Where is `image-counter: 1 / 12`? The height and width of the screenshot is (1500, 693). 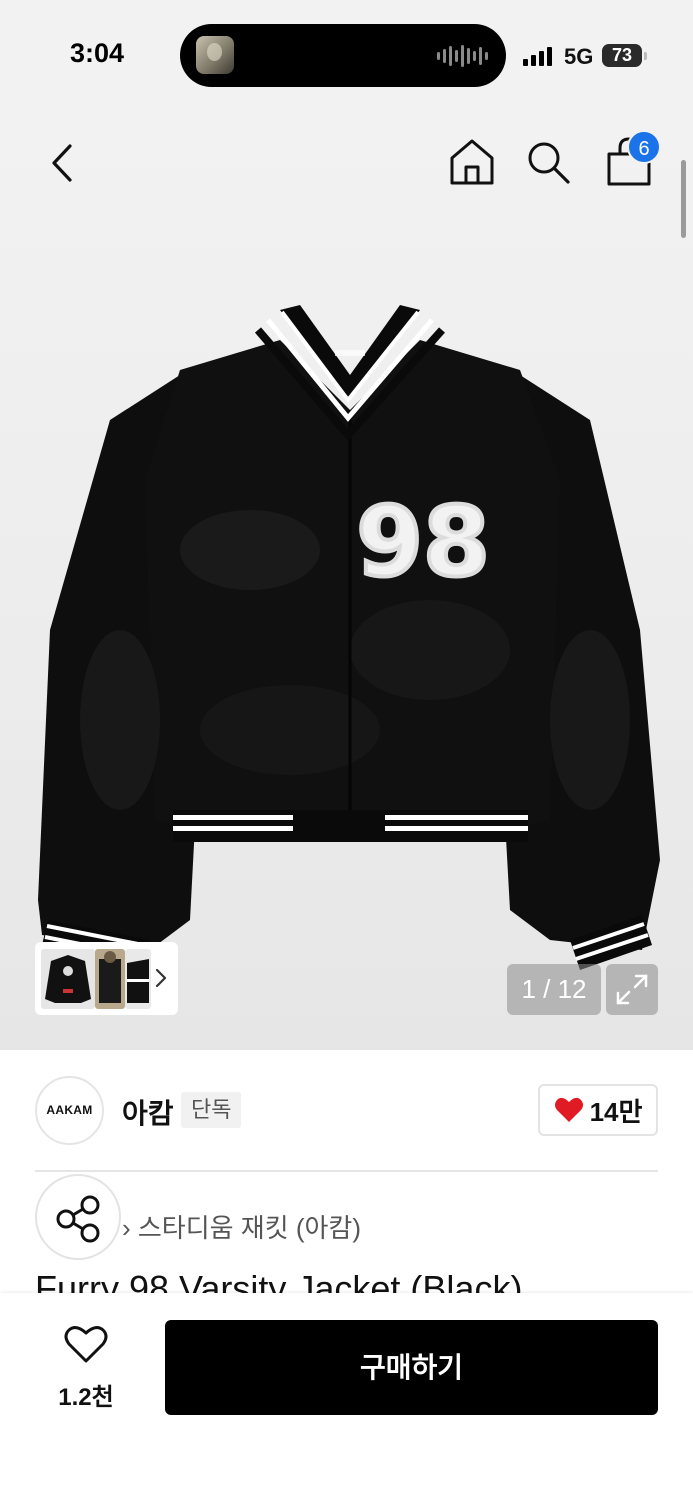 image-counter: 1 / 12 is located at coordinates (554, 989).